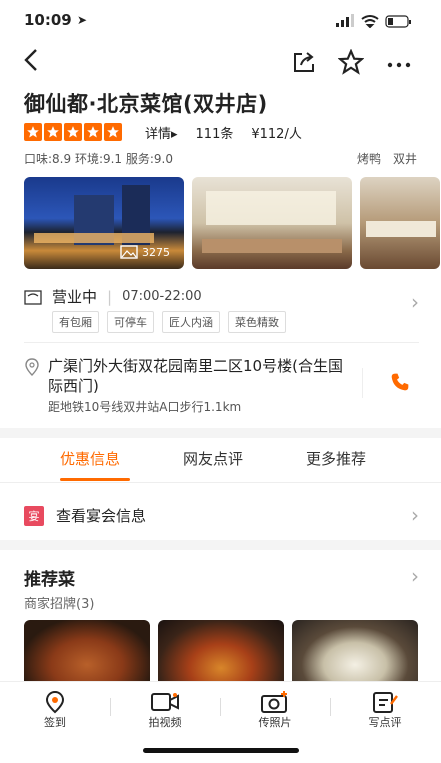 The height and width of the screenshot is (763, 441). I want to click on status-bar: 10:09 ➤, so click(220, 22).